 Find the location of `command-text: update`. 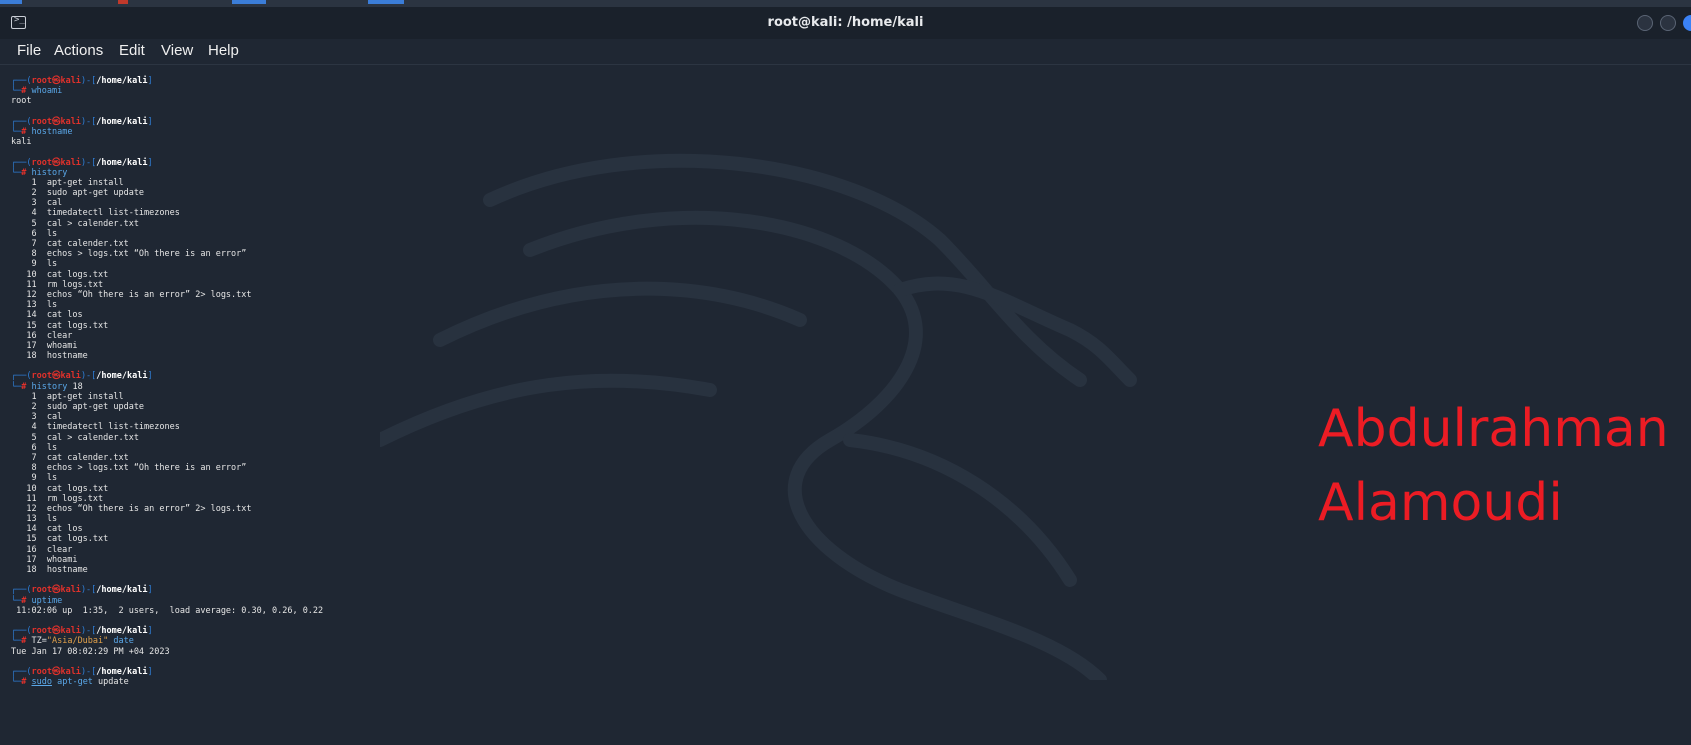

command-text: update is located at coordinates (110, 682).